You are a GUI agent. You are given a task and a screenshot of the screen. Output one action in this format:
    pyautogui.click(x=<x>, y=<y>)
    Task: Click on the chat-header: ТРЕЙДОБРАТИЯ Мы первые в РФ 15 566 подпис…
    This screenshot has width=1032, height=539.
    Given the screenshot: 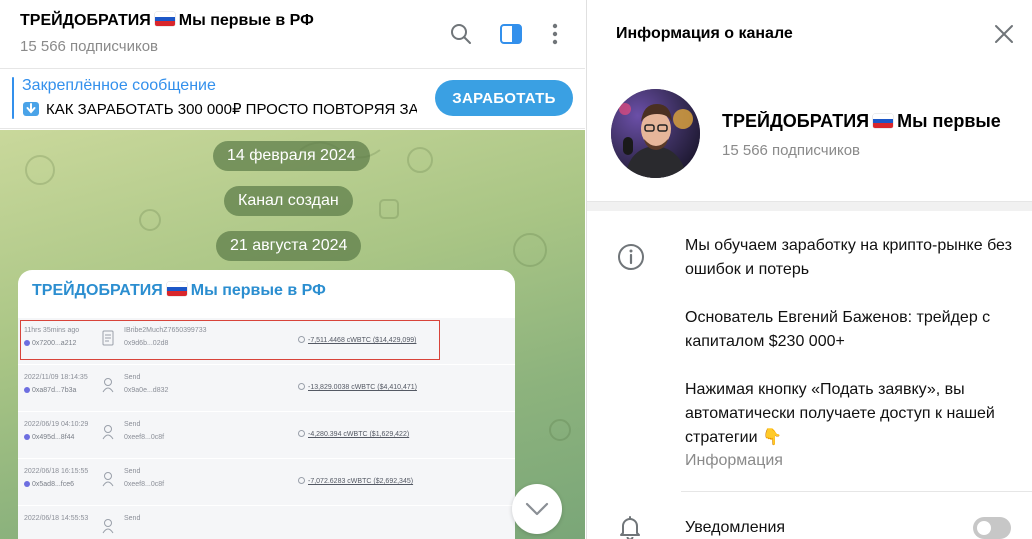 What is the action you would take?
    pyautogui.click(x=292, y=34)
    